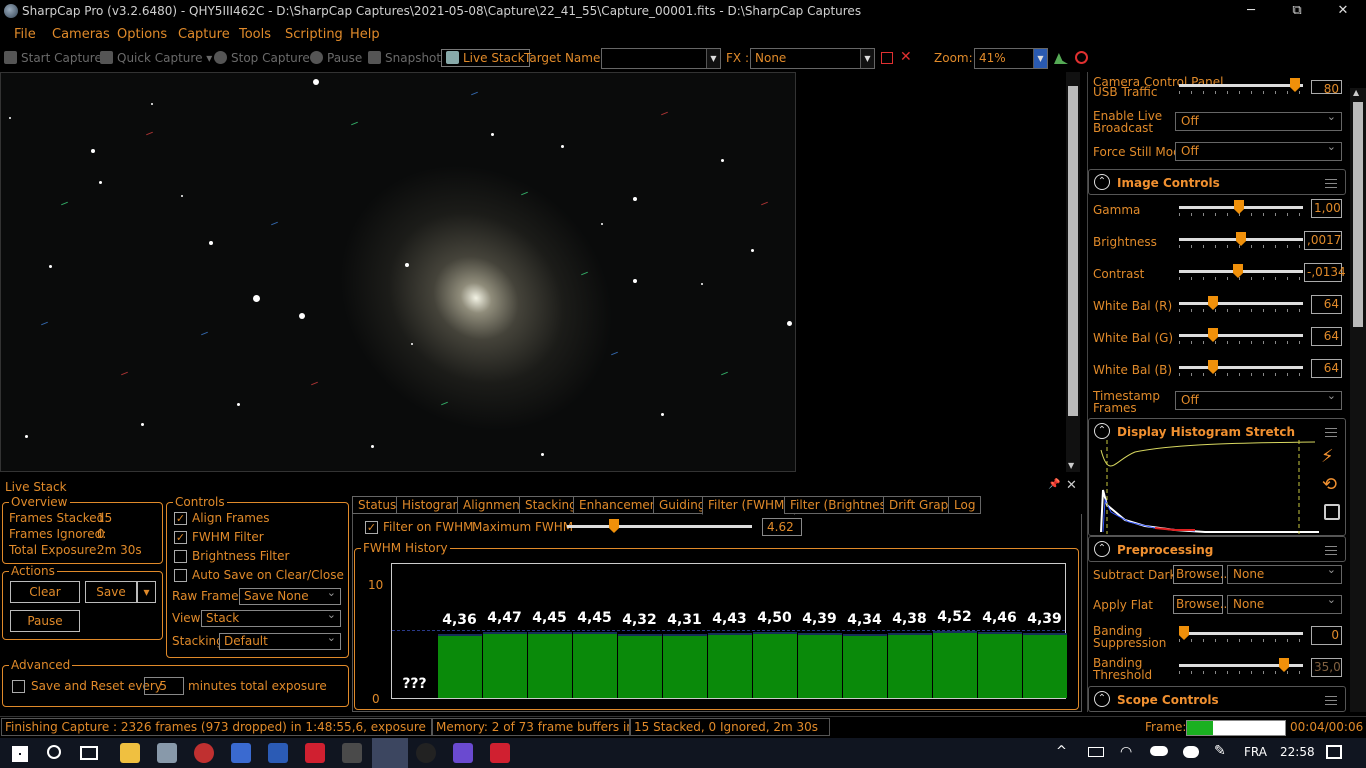 The width and height of the screenshot is (1366, 768). Describe the element at coordinates (1258, 399) in the screenshot. I see `timestamp-frames-select: Off` at that location.